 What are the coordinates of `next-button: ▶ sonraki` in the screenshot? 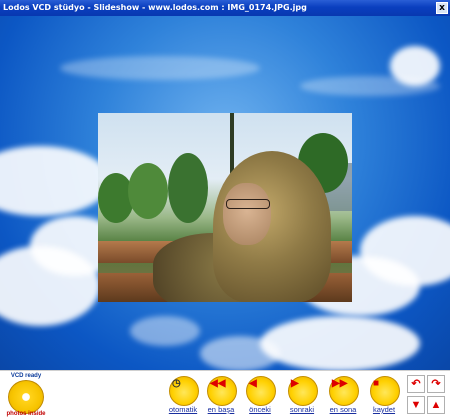 It's located at (302, 396).